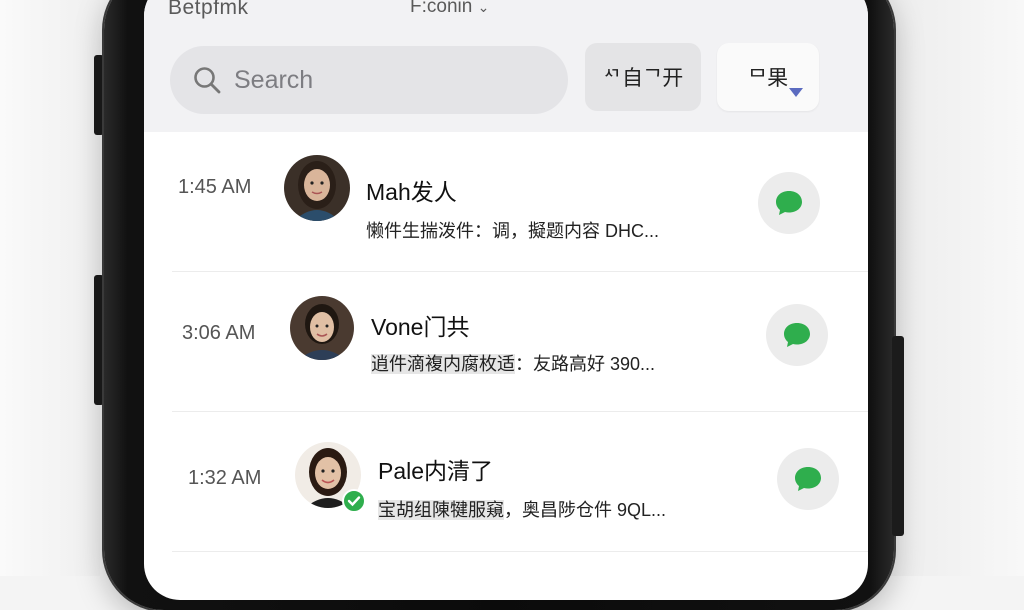 The width and height of the screenshot is (1024, 610). I want to click on status-bar-left: Betpfmk, so click(208, 9).